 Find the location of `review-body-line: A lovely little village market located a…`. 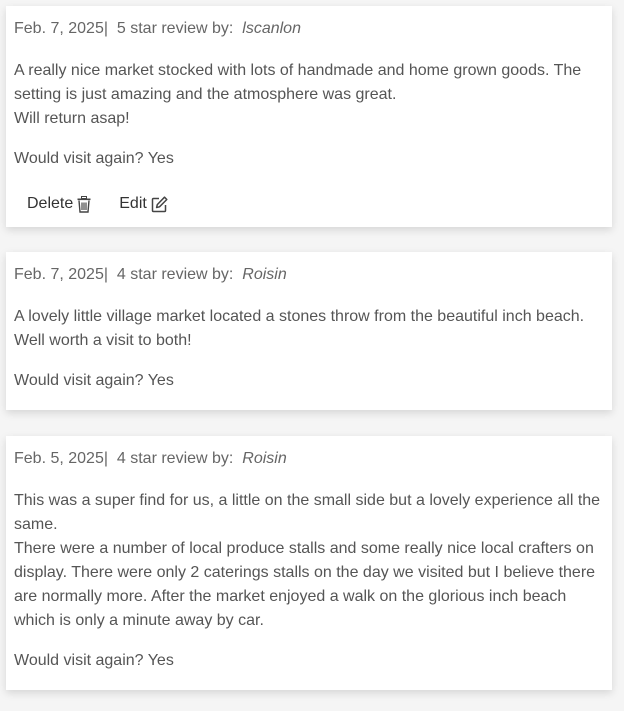

review-body-line: A lovely little village market located a… is located at coordinates (299, 328).